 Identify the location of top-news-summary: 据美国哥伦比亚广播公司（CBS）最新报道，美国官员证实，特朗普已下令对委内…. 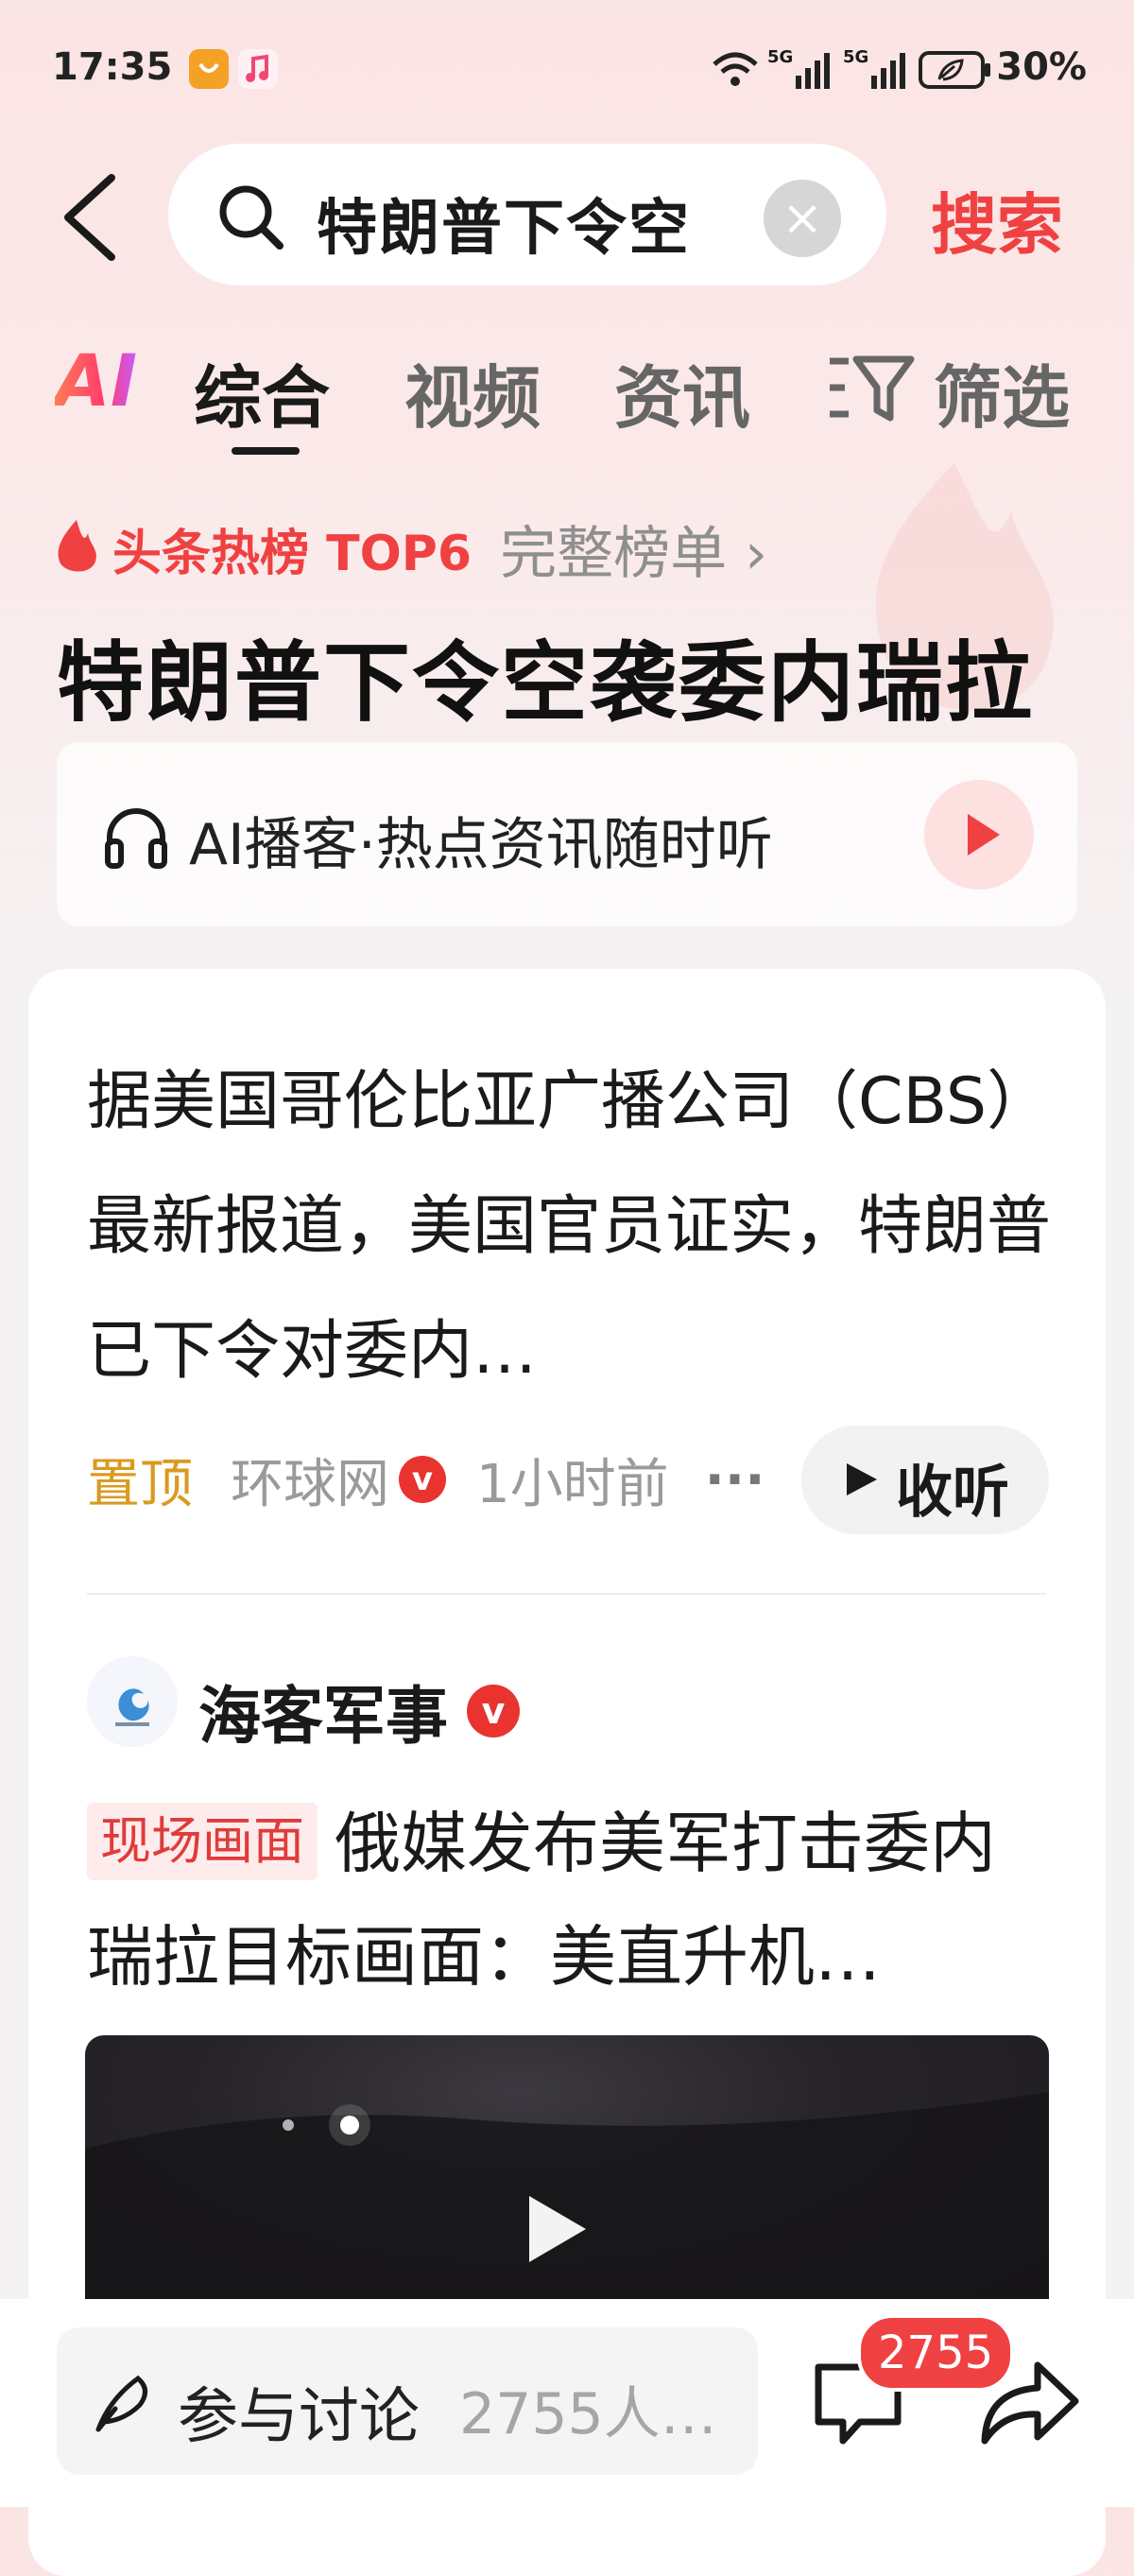
(569, 1227).